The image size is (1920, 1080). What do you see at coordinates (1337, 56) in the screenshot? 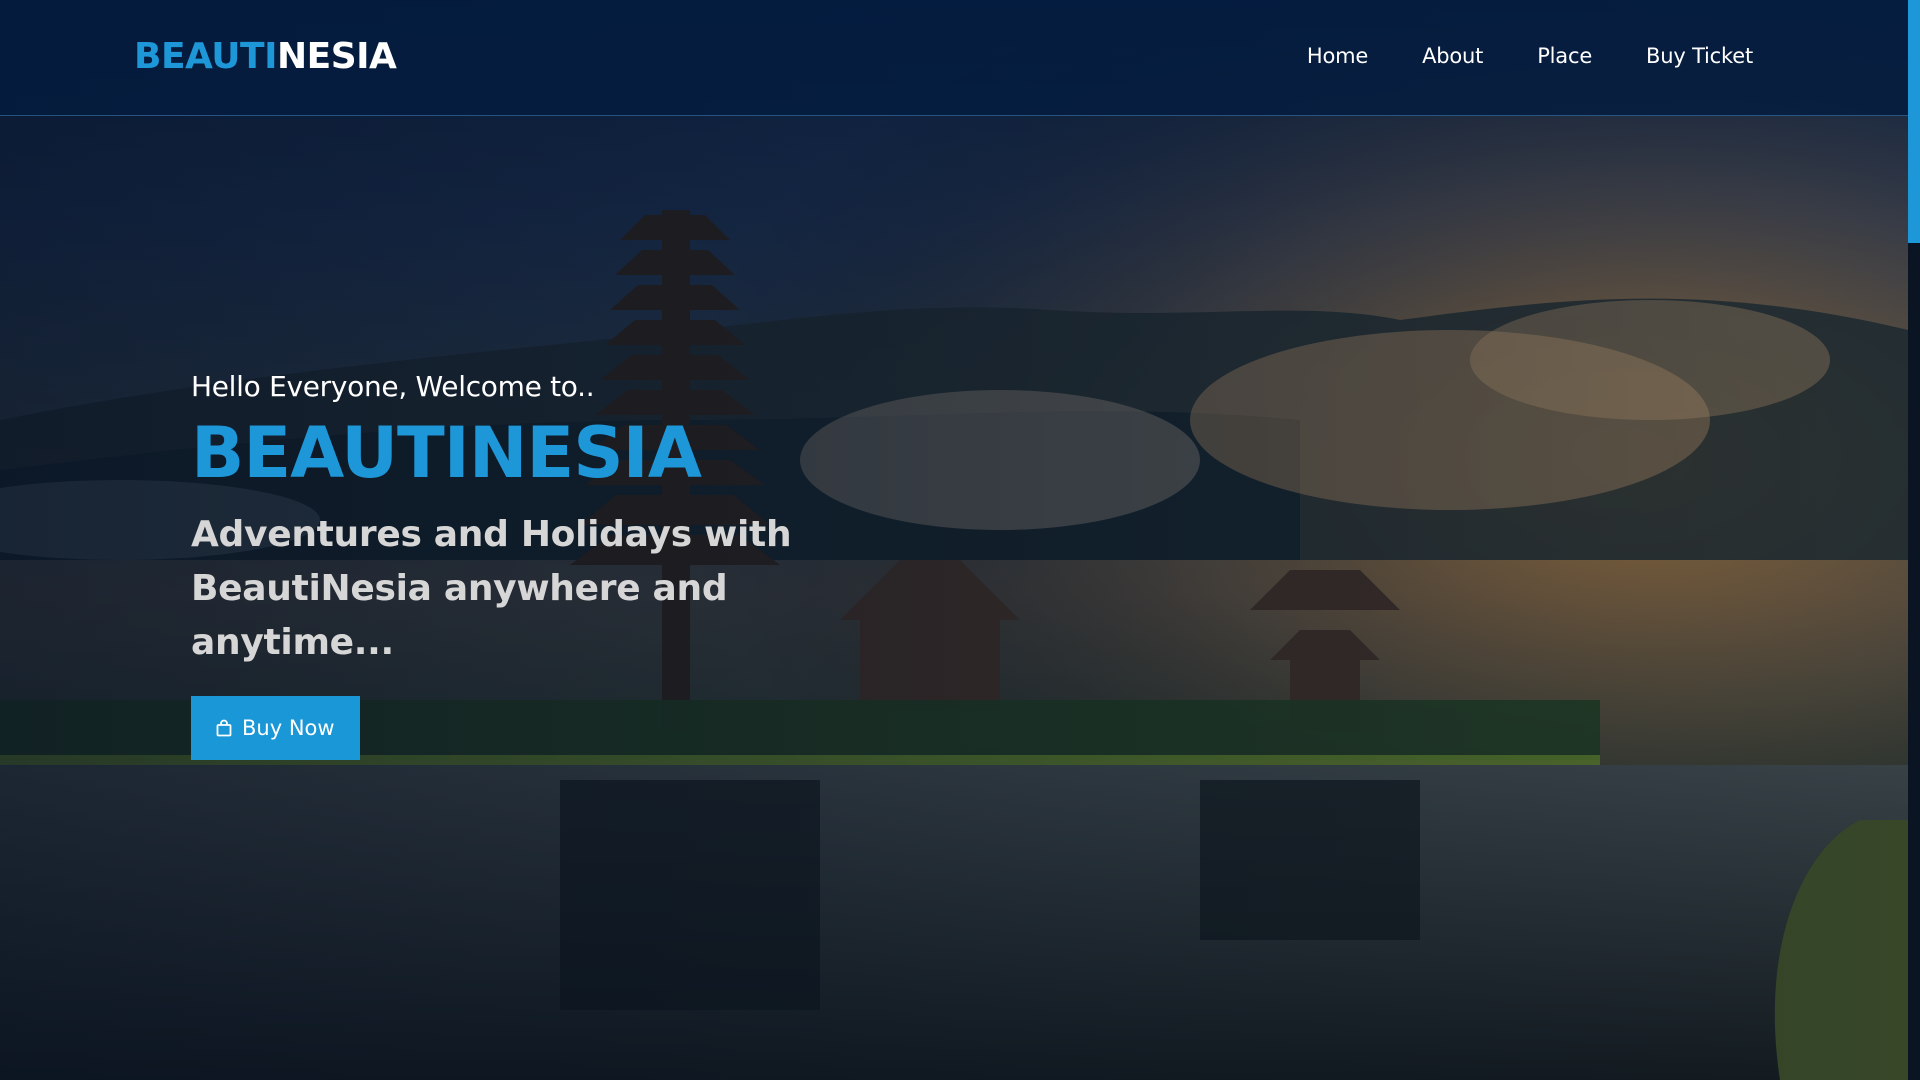
I see `nav-link-home: Home` at bounding box center [1337, 56].